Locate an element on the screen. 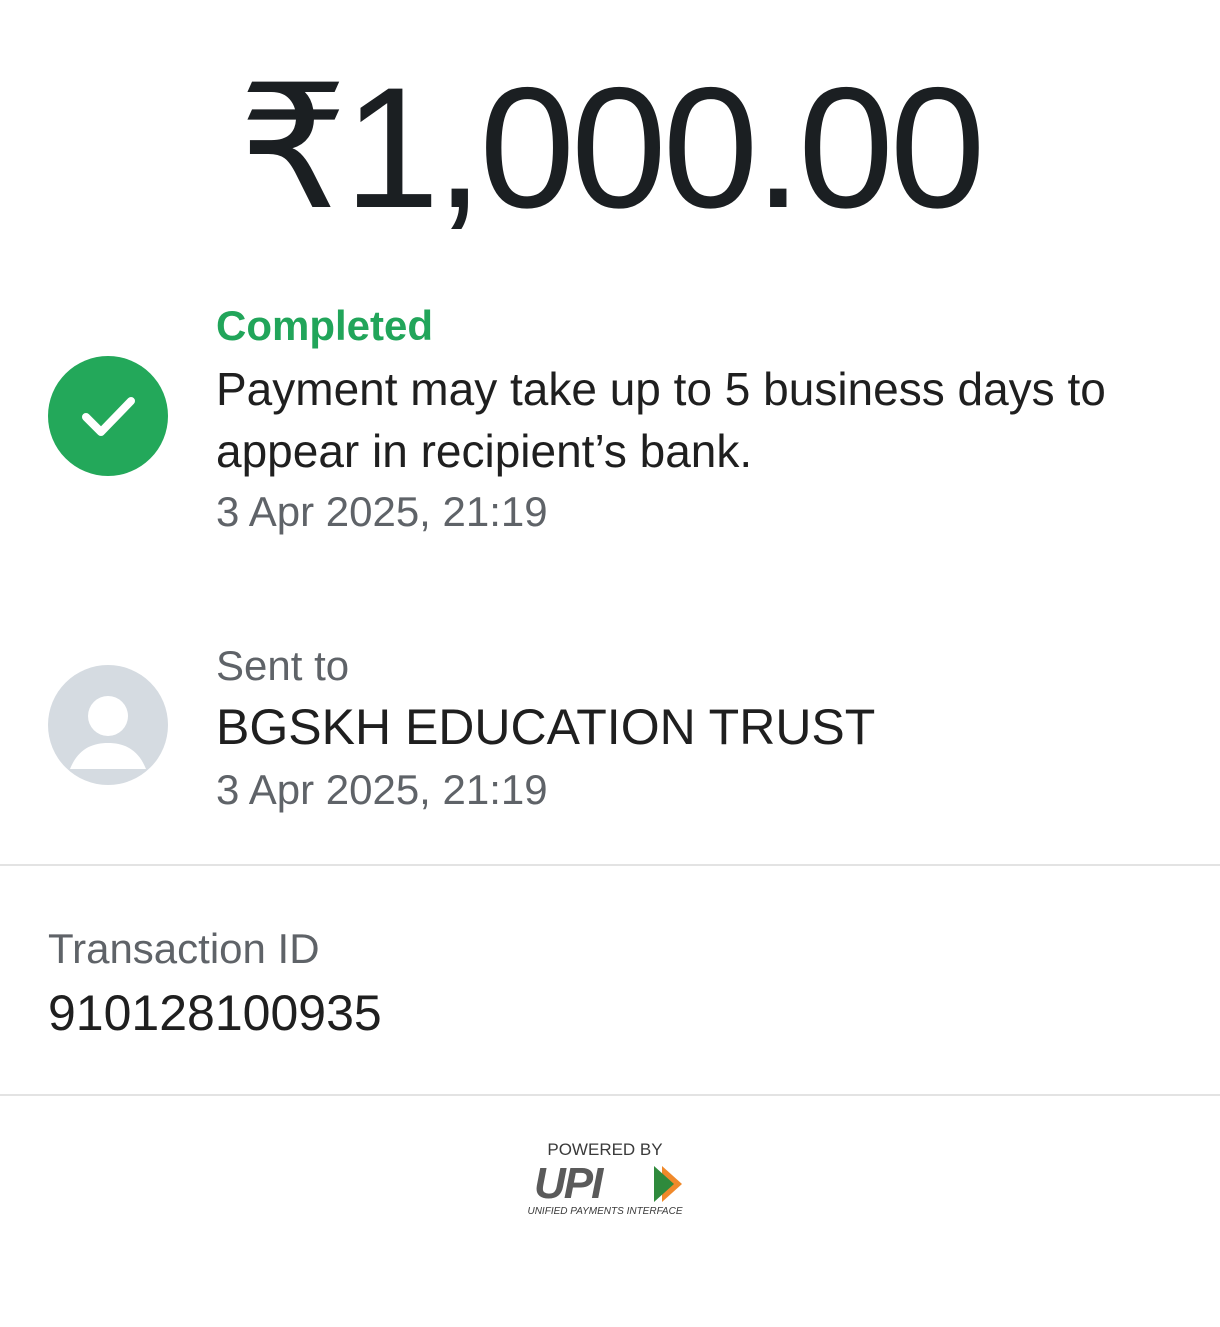 This screenshot has width=1220, height=1327. svg-text: UPI is located at coordinates (569, 1183).